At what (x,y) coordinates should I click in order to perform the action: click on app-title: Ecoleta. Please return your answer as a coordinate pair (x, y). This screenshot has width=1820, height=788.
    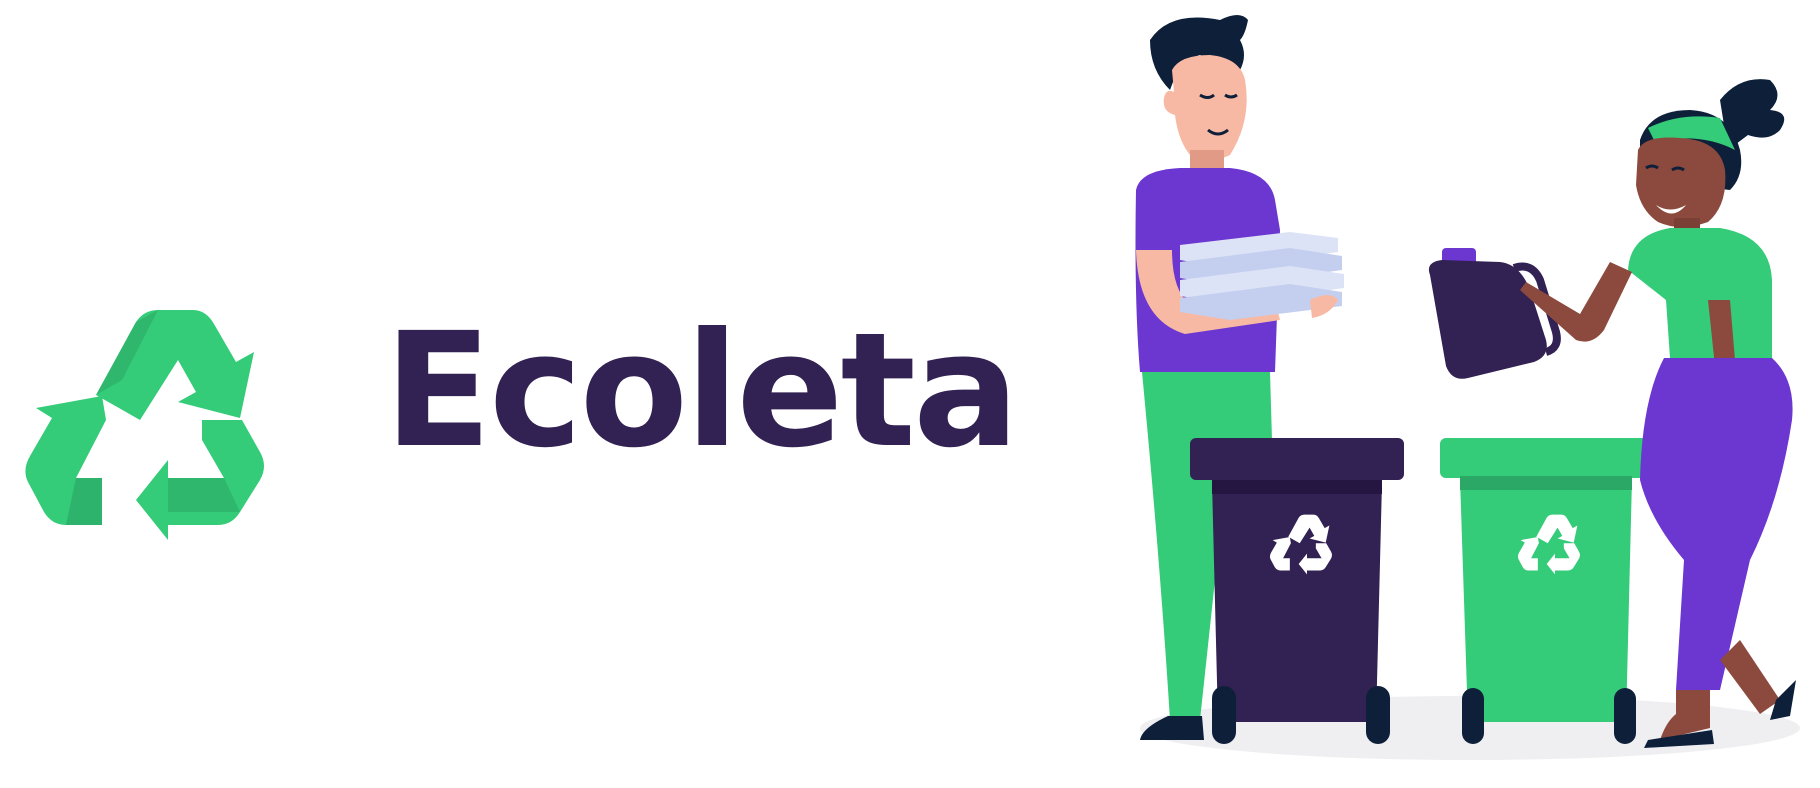
    Looking at the image, I should click on (702, 391).